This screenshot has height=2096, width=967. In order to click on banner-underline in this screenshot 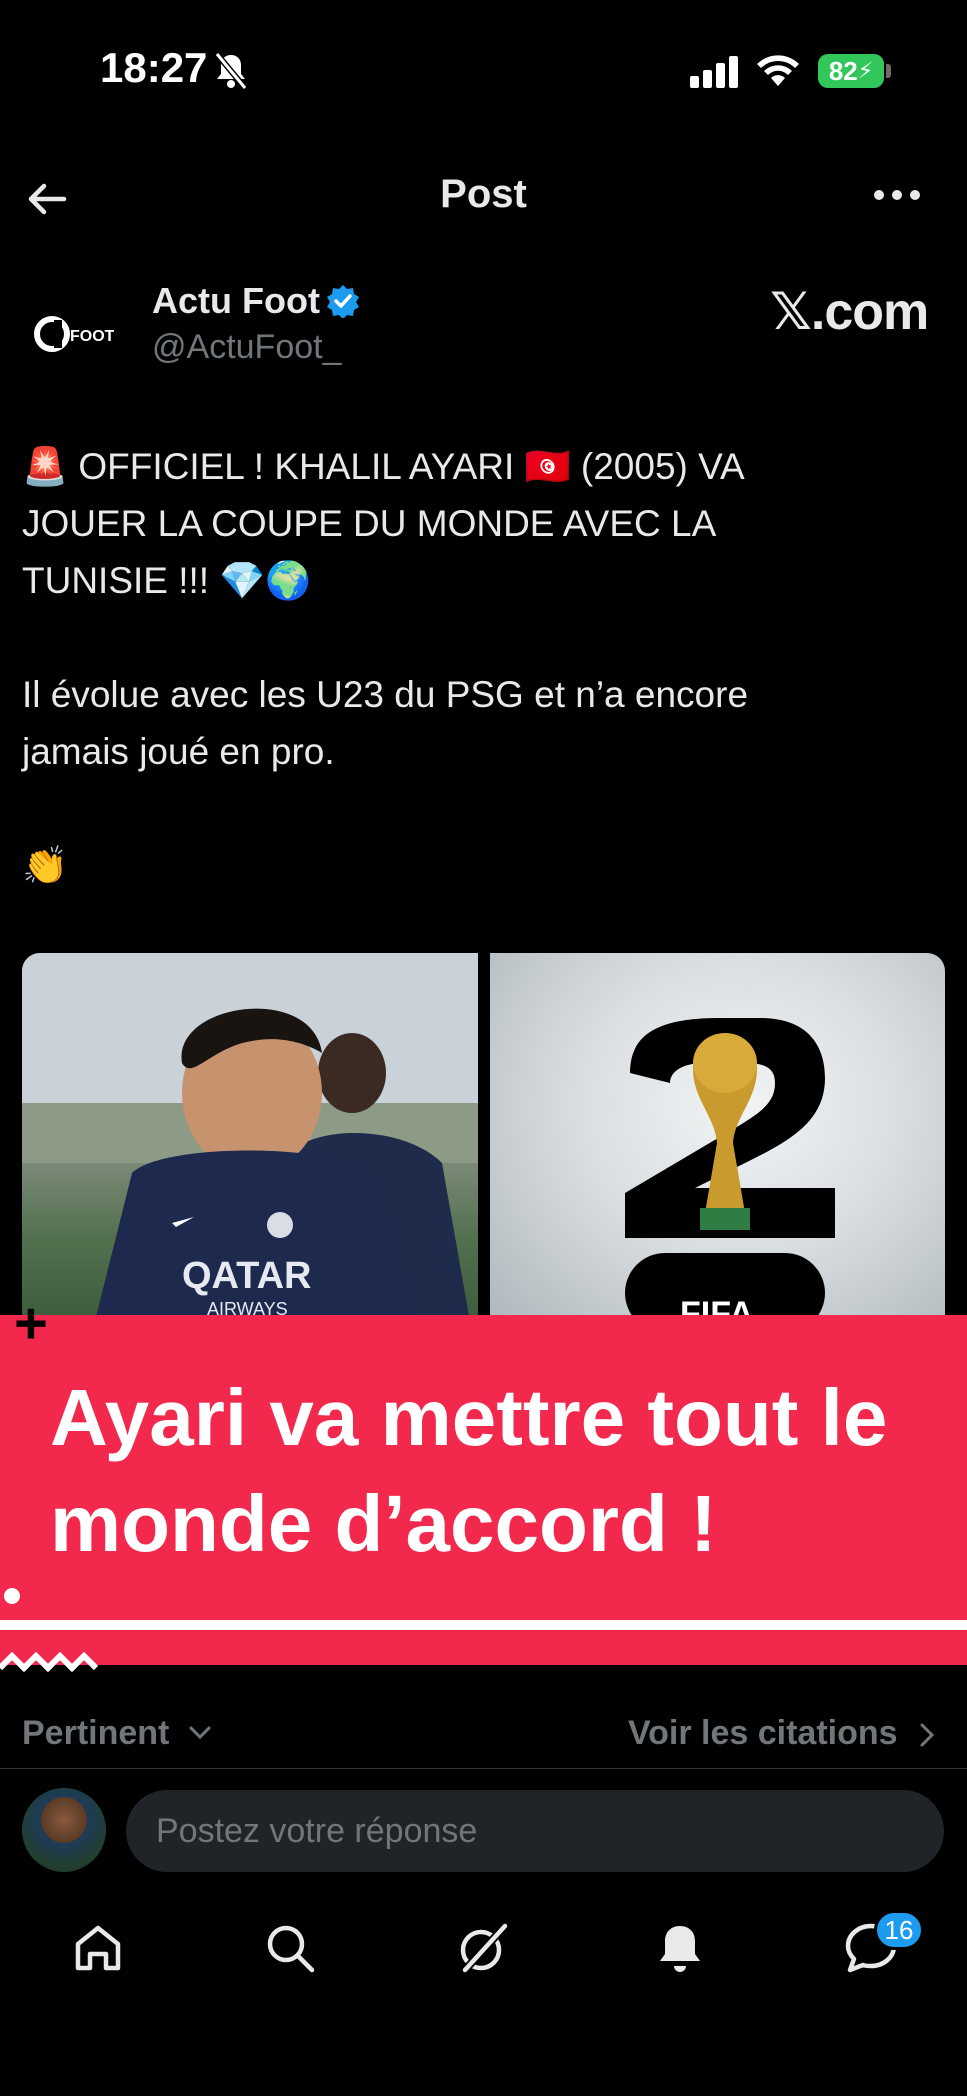, I will do `click(483, 1625)`.